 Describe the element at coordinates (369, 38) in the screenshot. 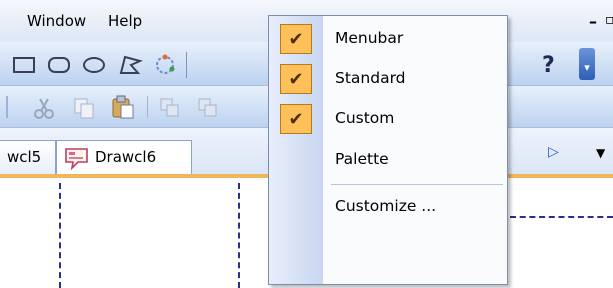

I see `menu-item-label: Menubar` at that location.